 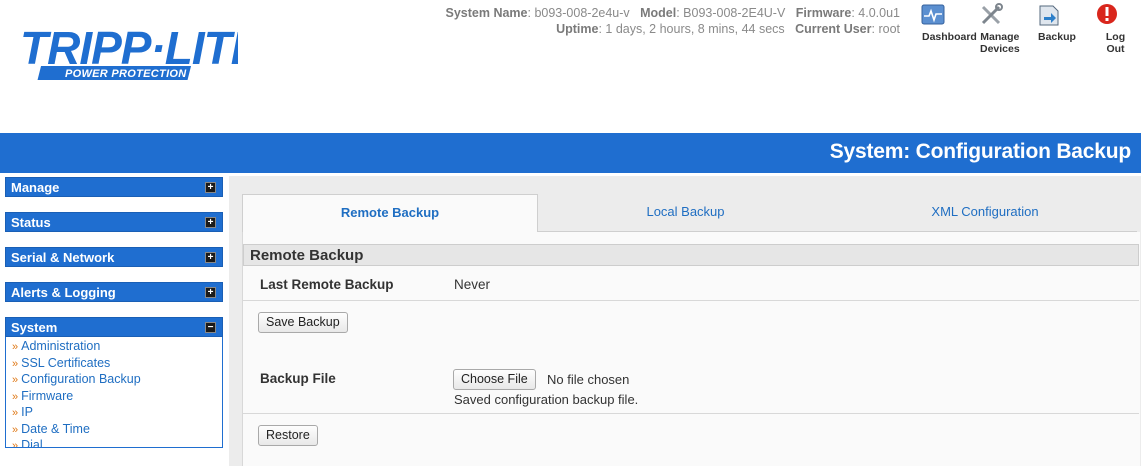 I want to click on firmware-label: Firmware, so click(x=823, y=13).